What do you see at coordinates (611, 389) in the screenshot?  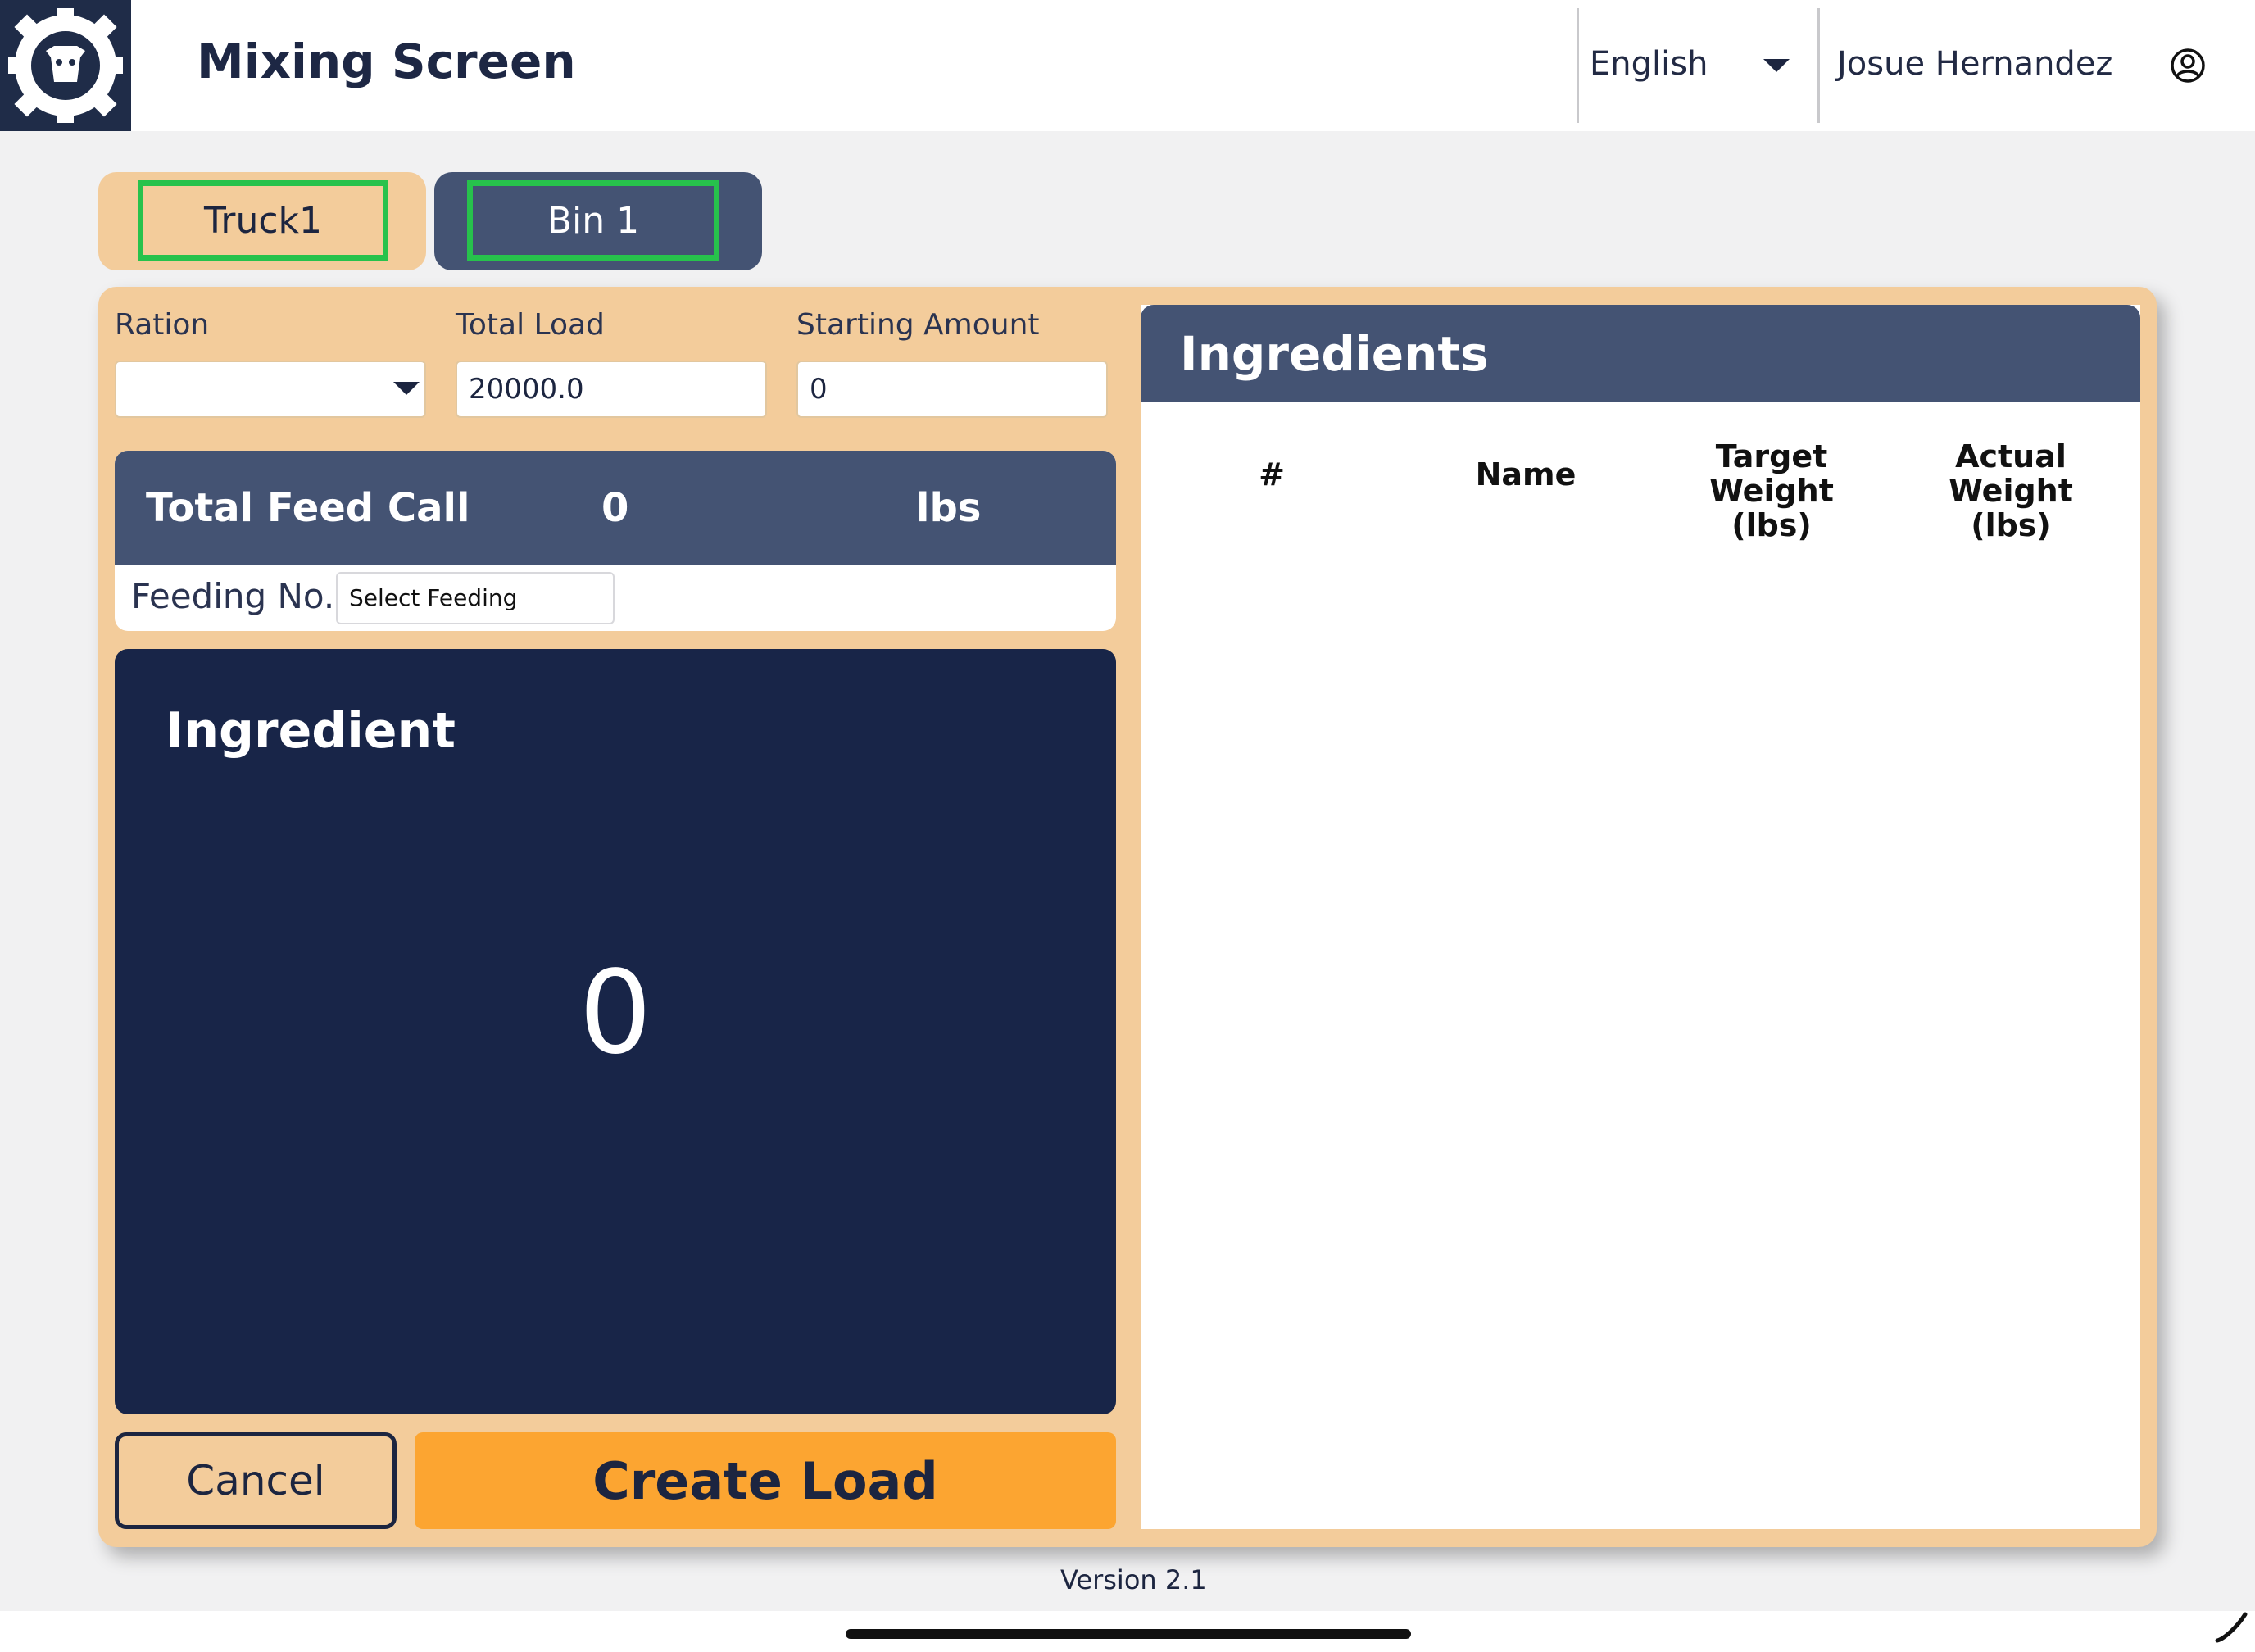 I see `total-load-input: 20000.0` at bounding box center [611, 389].